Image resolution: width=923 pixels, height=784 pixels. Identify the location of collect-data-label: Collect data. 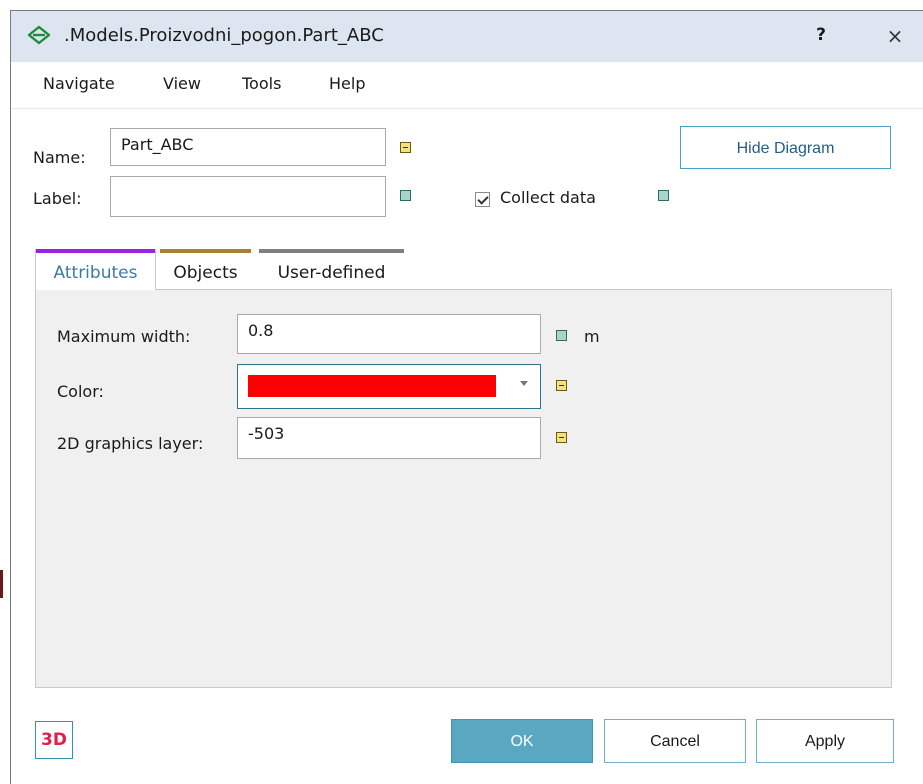
(548, 197).